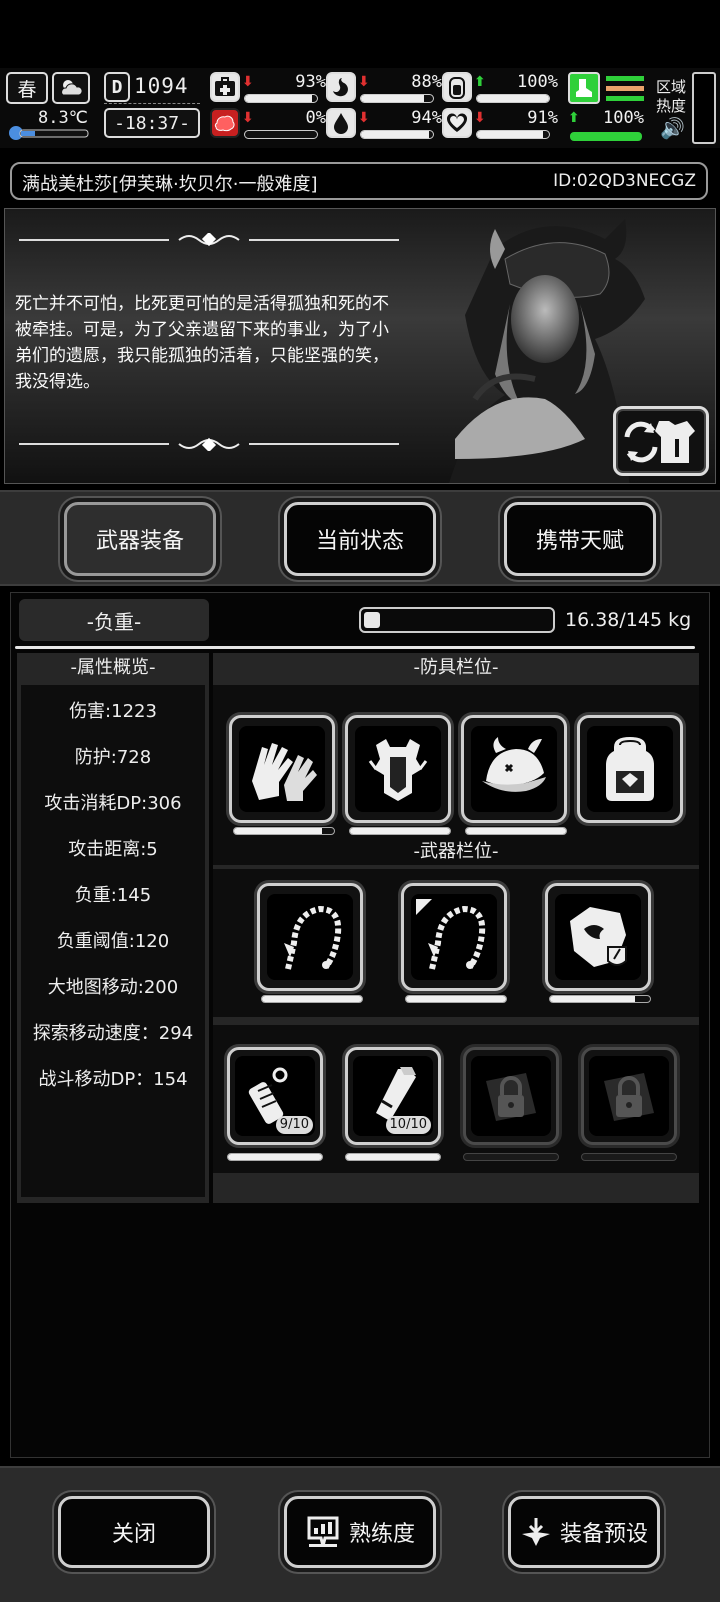 This screenshot has width=720, height=1602. Describe the element at coordinates (63, 118) in the screenshot. I see `temperature: 8.3℃` at that location.